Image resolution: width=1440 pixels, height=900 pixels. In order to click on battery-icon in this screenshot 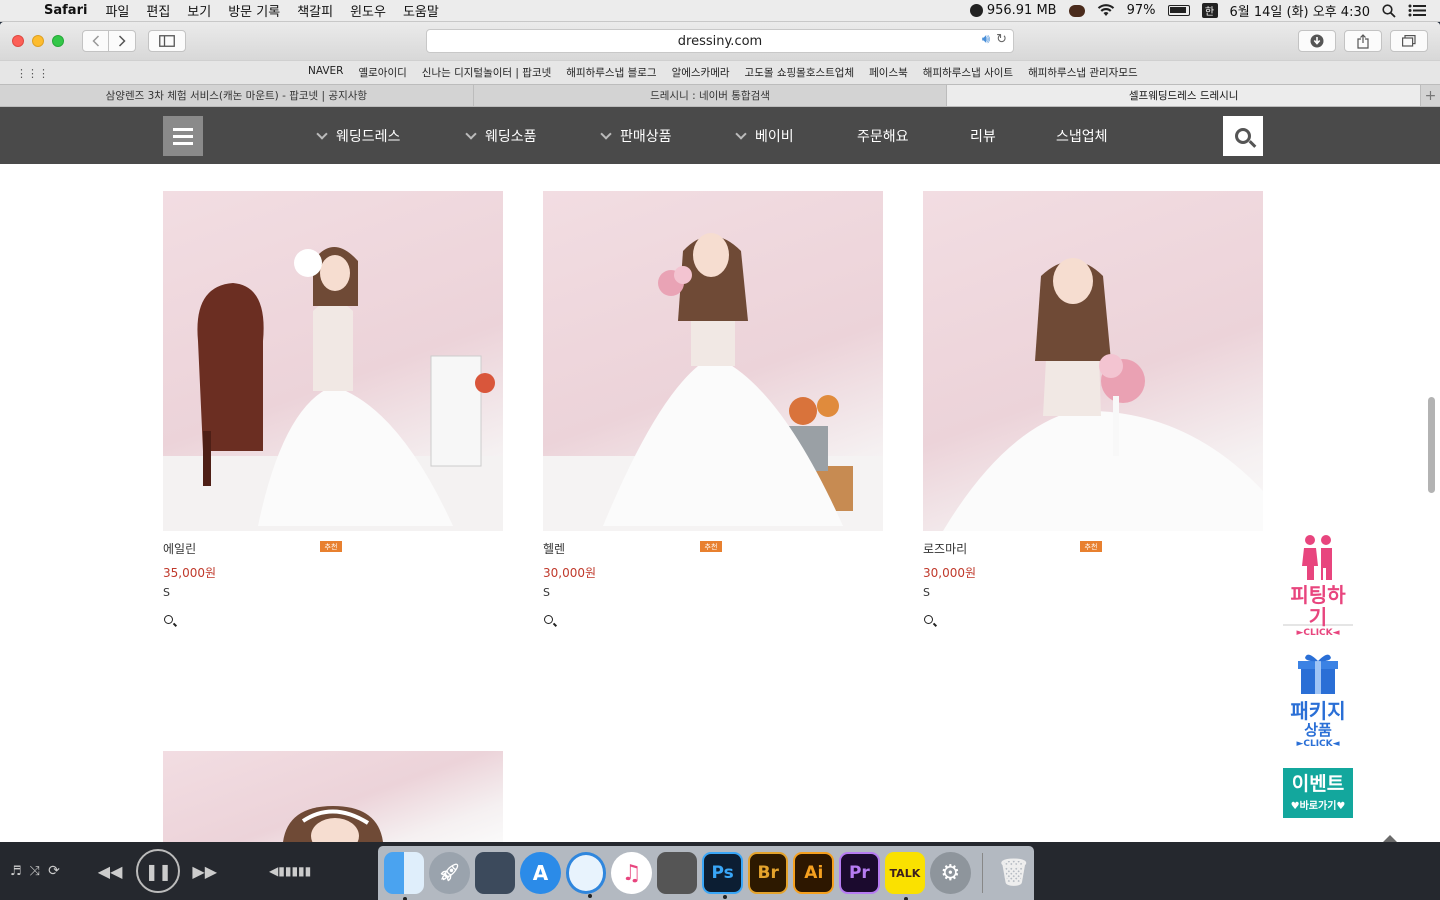, I will do `click(1178, 10)`.